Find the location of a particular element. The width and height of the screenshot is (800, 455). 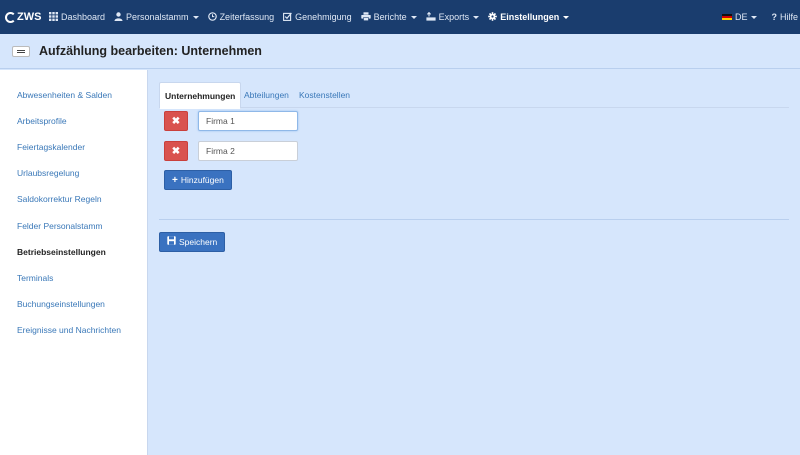

add-button-label: Hinzufügen is located at coordinates (202, 180).